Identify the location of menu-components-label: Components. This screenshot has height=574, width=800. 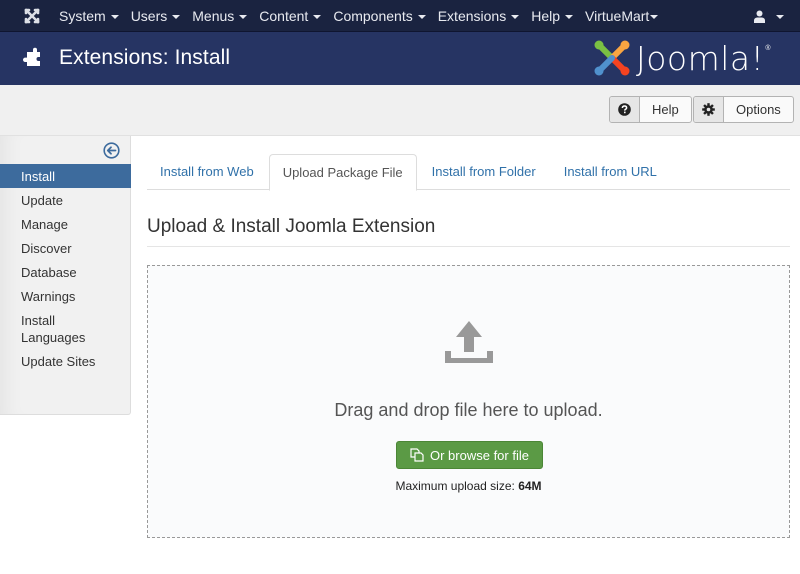
(373, 16).